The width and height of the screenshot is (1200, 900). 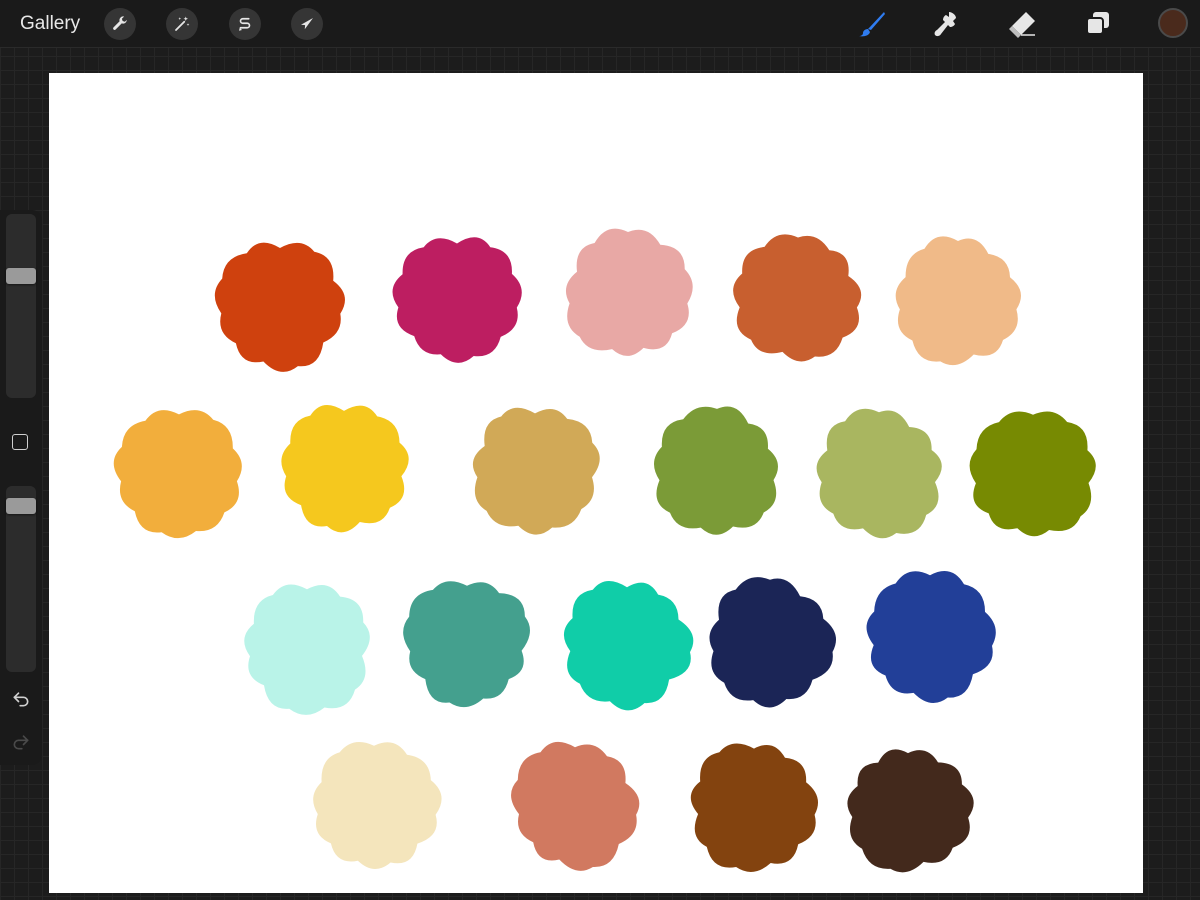 I want to click on opacity-slider, so click(x=21, y=579).